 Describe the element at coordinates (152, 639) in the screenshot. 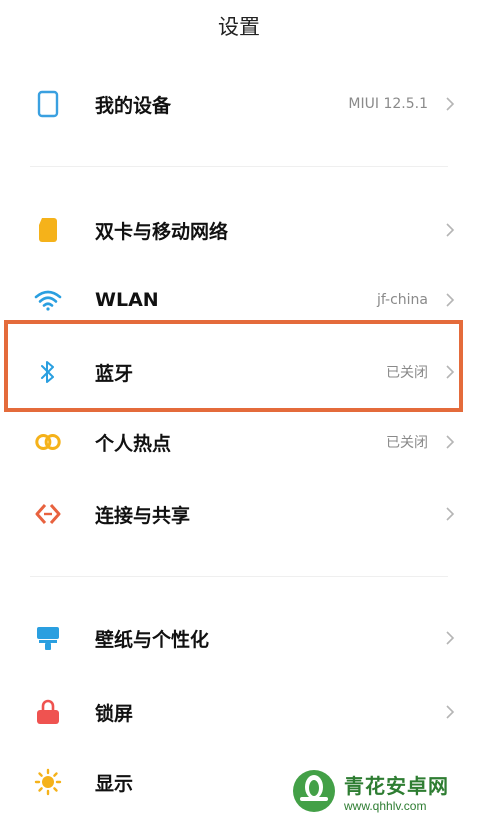

I see `settings-item-label: 壁纸与个性化` at that location.